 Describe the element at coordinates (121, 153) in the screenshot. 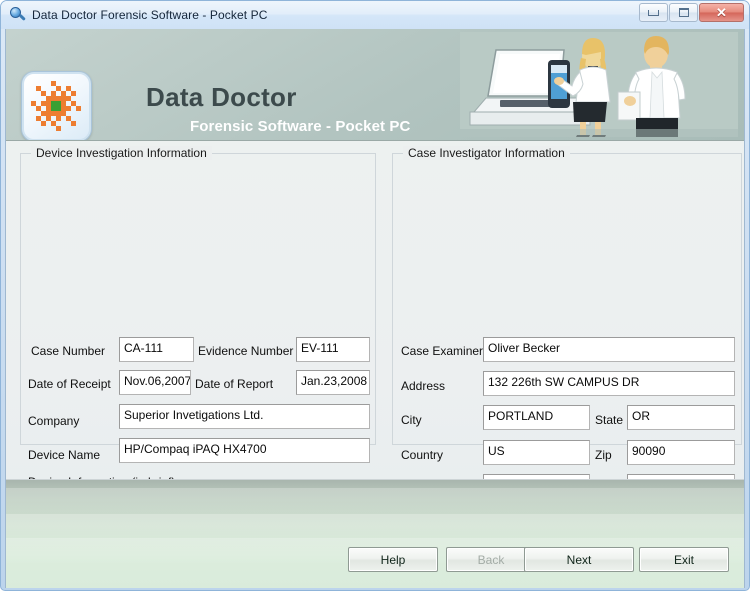

I see `device-investigation-group-title: Device Investigation Information` at that location.